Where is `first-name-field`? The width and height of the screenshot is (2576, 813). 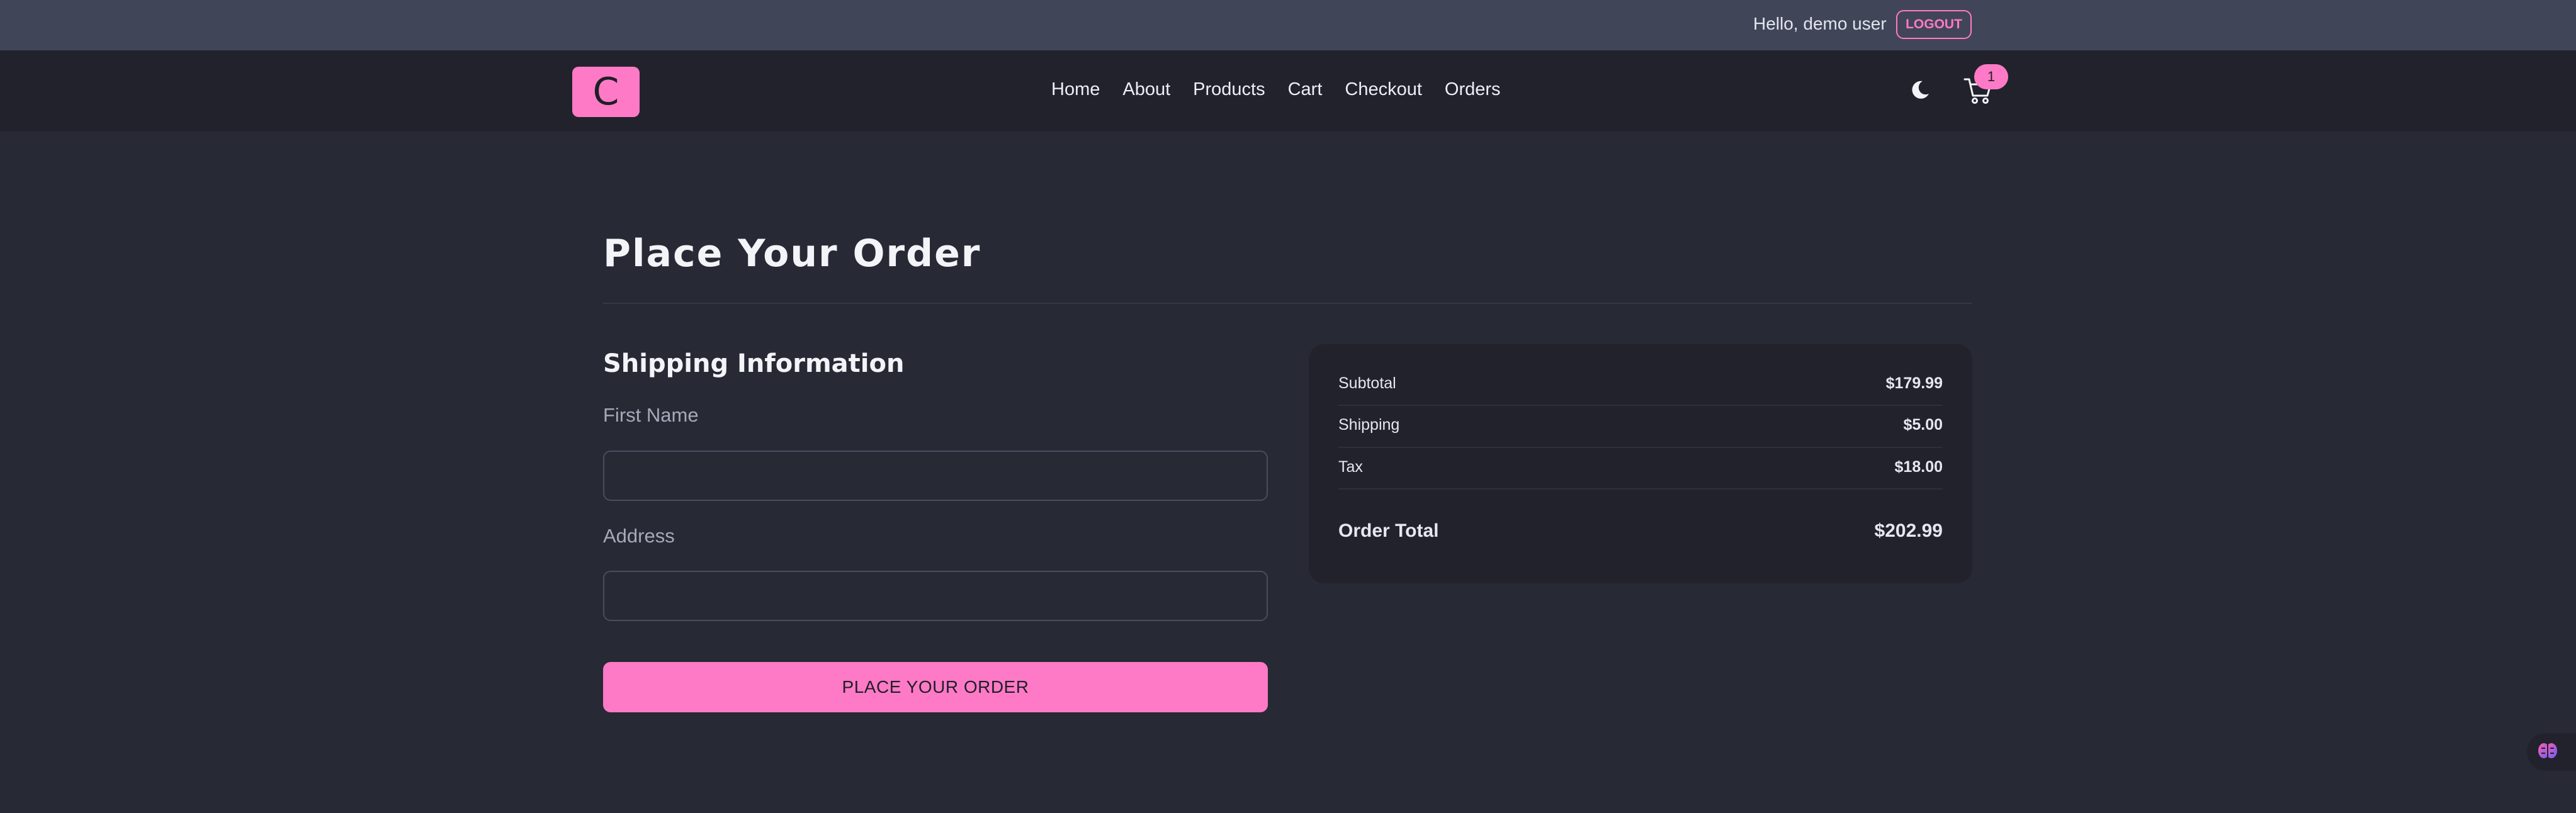
first-name-field is located at coordinates (935, 476).